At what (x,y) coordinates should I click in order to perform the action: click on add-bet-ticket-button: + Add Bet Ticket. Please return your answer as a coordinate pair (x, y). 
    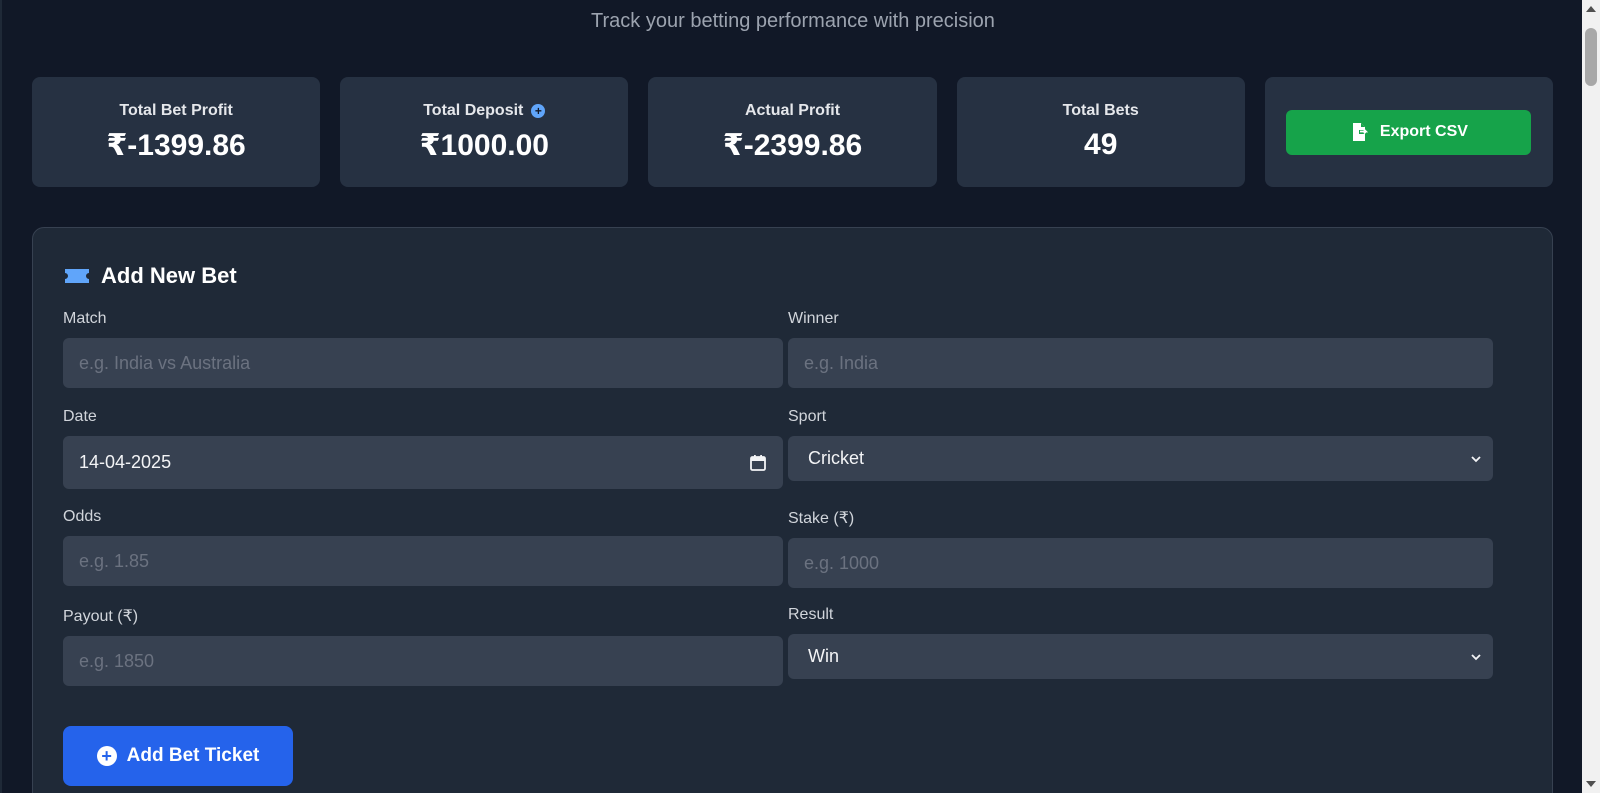
    Looking at the image, I should click on (178, 756).